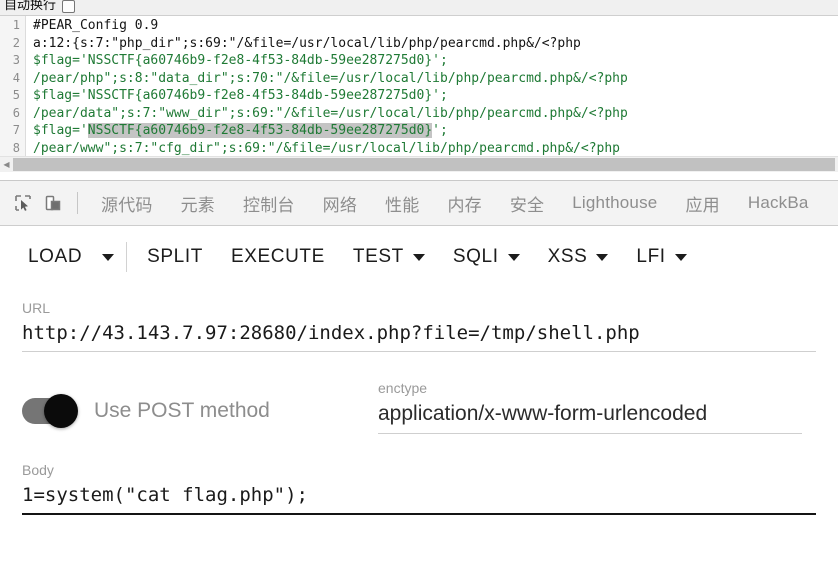  I want to click on tab-console: 控制台, so click(269, 203).